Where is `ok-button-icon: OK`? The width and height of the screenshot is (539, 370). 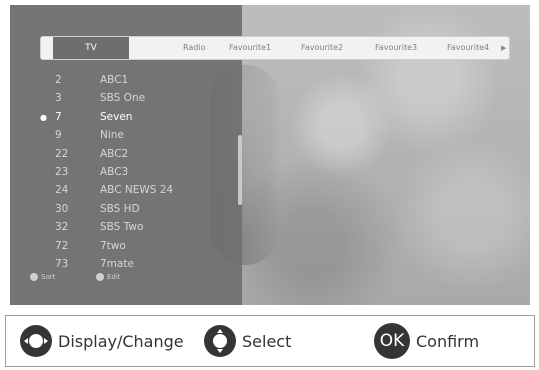 ok-button-icon: OK is located at coordinates (392, 341).